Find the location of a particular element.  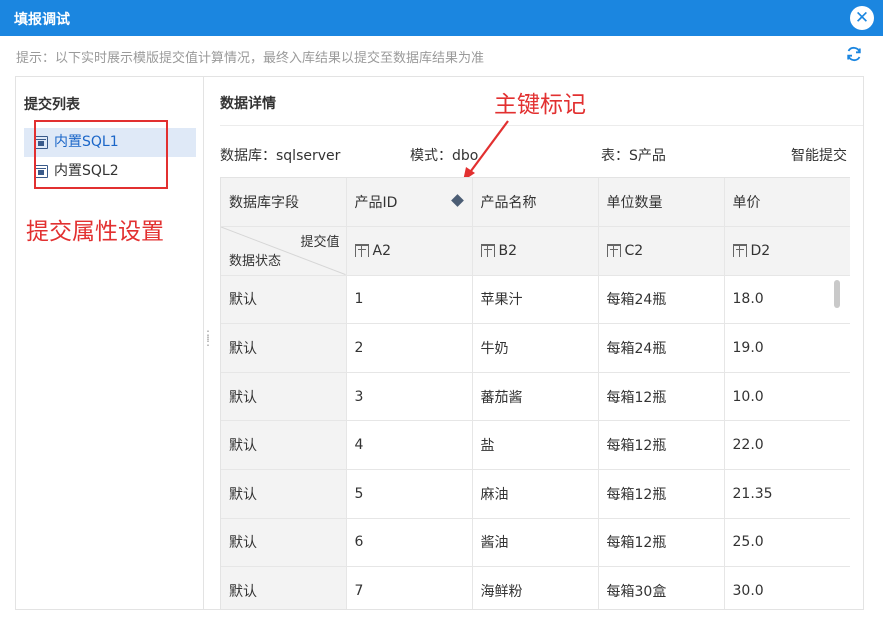

cell-product-name: 麻油 is located at coordinates (535, 494).